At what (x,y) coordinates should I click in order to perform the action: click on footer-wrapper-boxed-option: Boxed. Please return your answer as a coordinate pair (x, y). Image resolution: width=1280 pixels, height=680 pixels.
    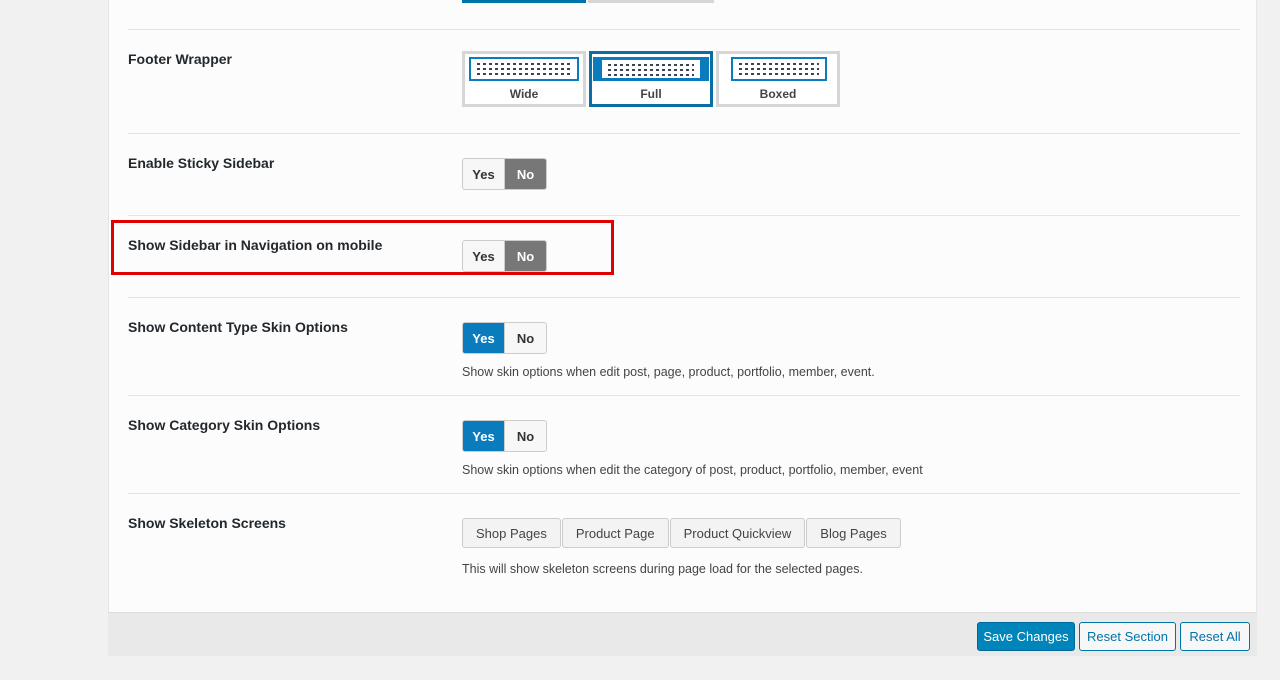
    Looking at the image, I should click on (778, 79).